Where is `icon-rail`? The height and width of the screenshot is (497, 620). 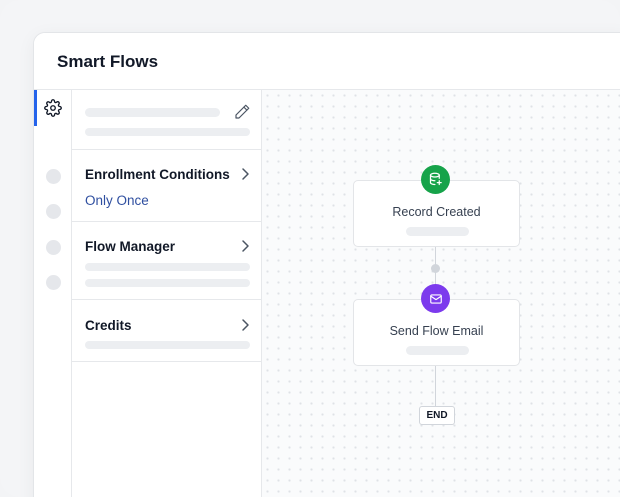
icon-rail is located at coordinates (53, 293).